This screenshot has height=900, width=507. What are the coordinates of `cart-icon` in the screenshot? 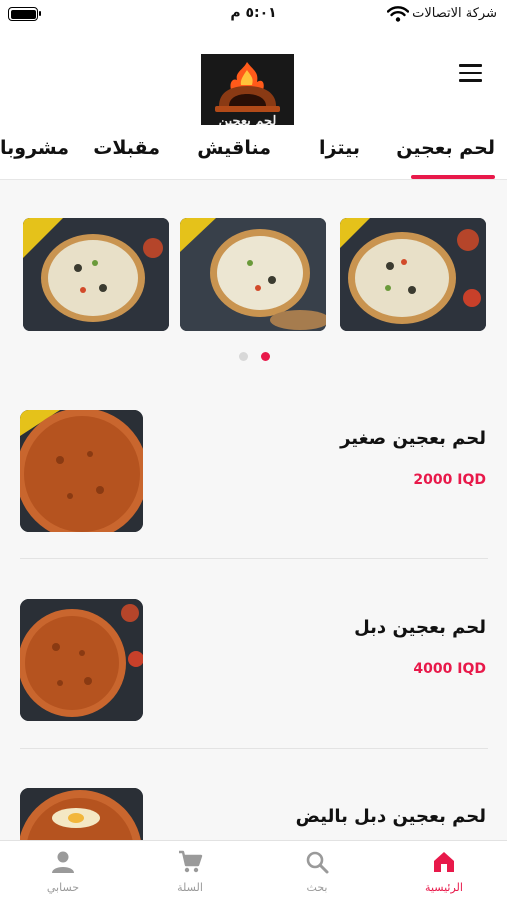 It's located at (191, 861).